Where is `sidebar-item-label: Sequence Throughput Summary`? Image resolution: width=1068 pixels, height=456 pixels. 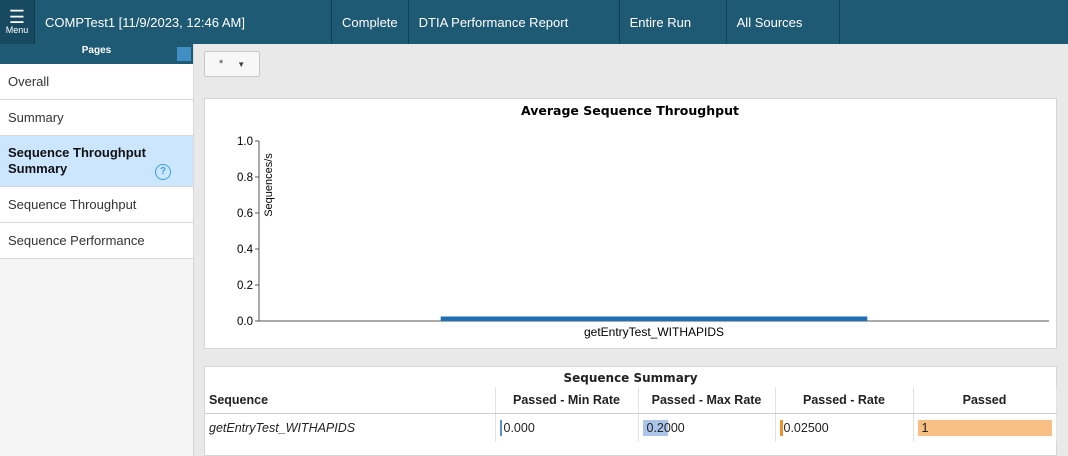 sidebar-item-label: Sequence Throughput Summary is located at coordinates (77, 160).